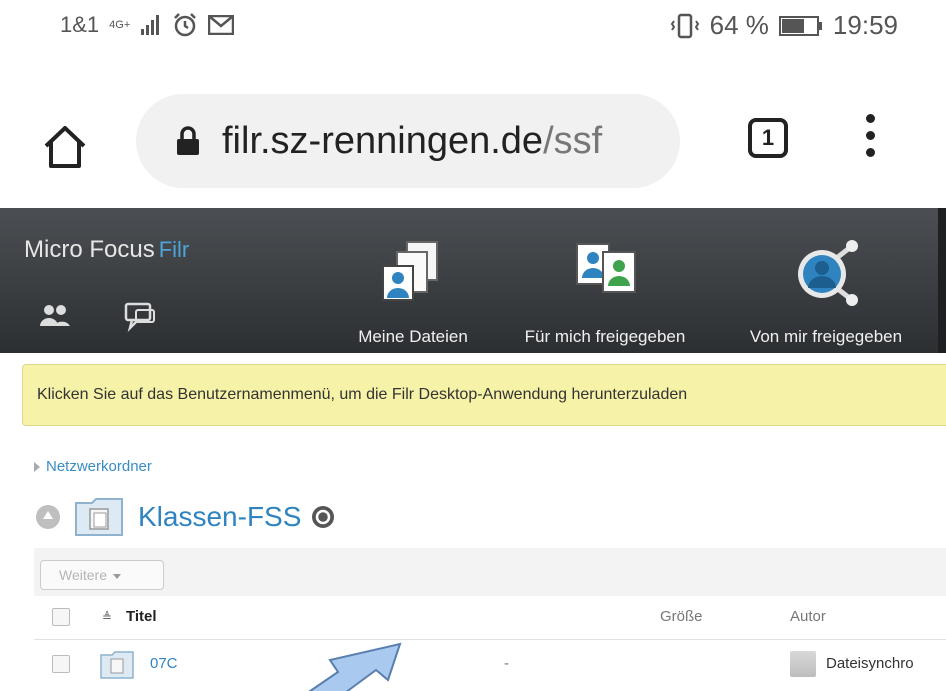 The image size is (946, 691). Describe the element at coordinates (870, 140) in the screenshot. I see `browser-menu-icon` at that location.